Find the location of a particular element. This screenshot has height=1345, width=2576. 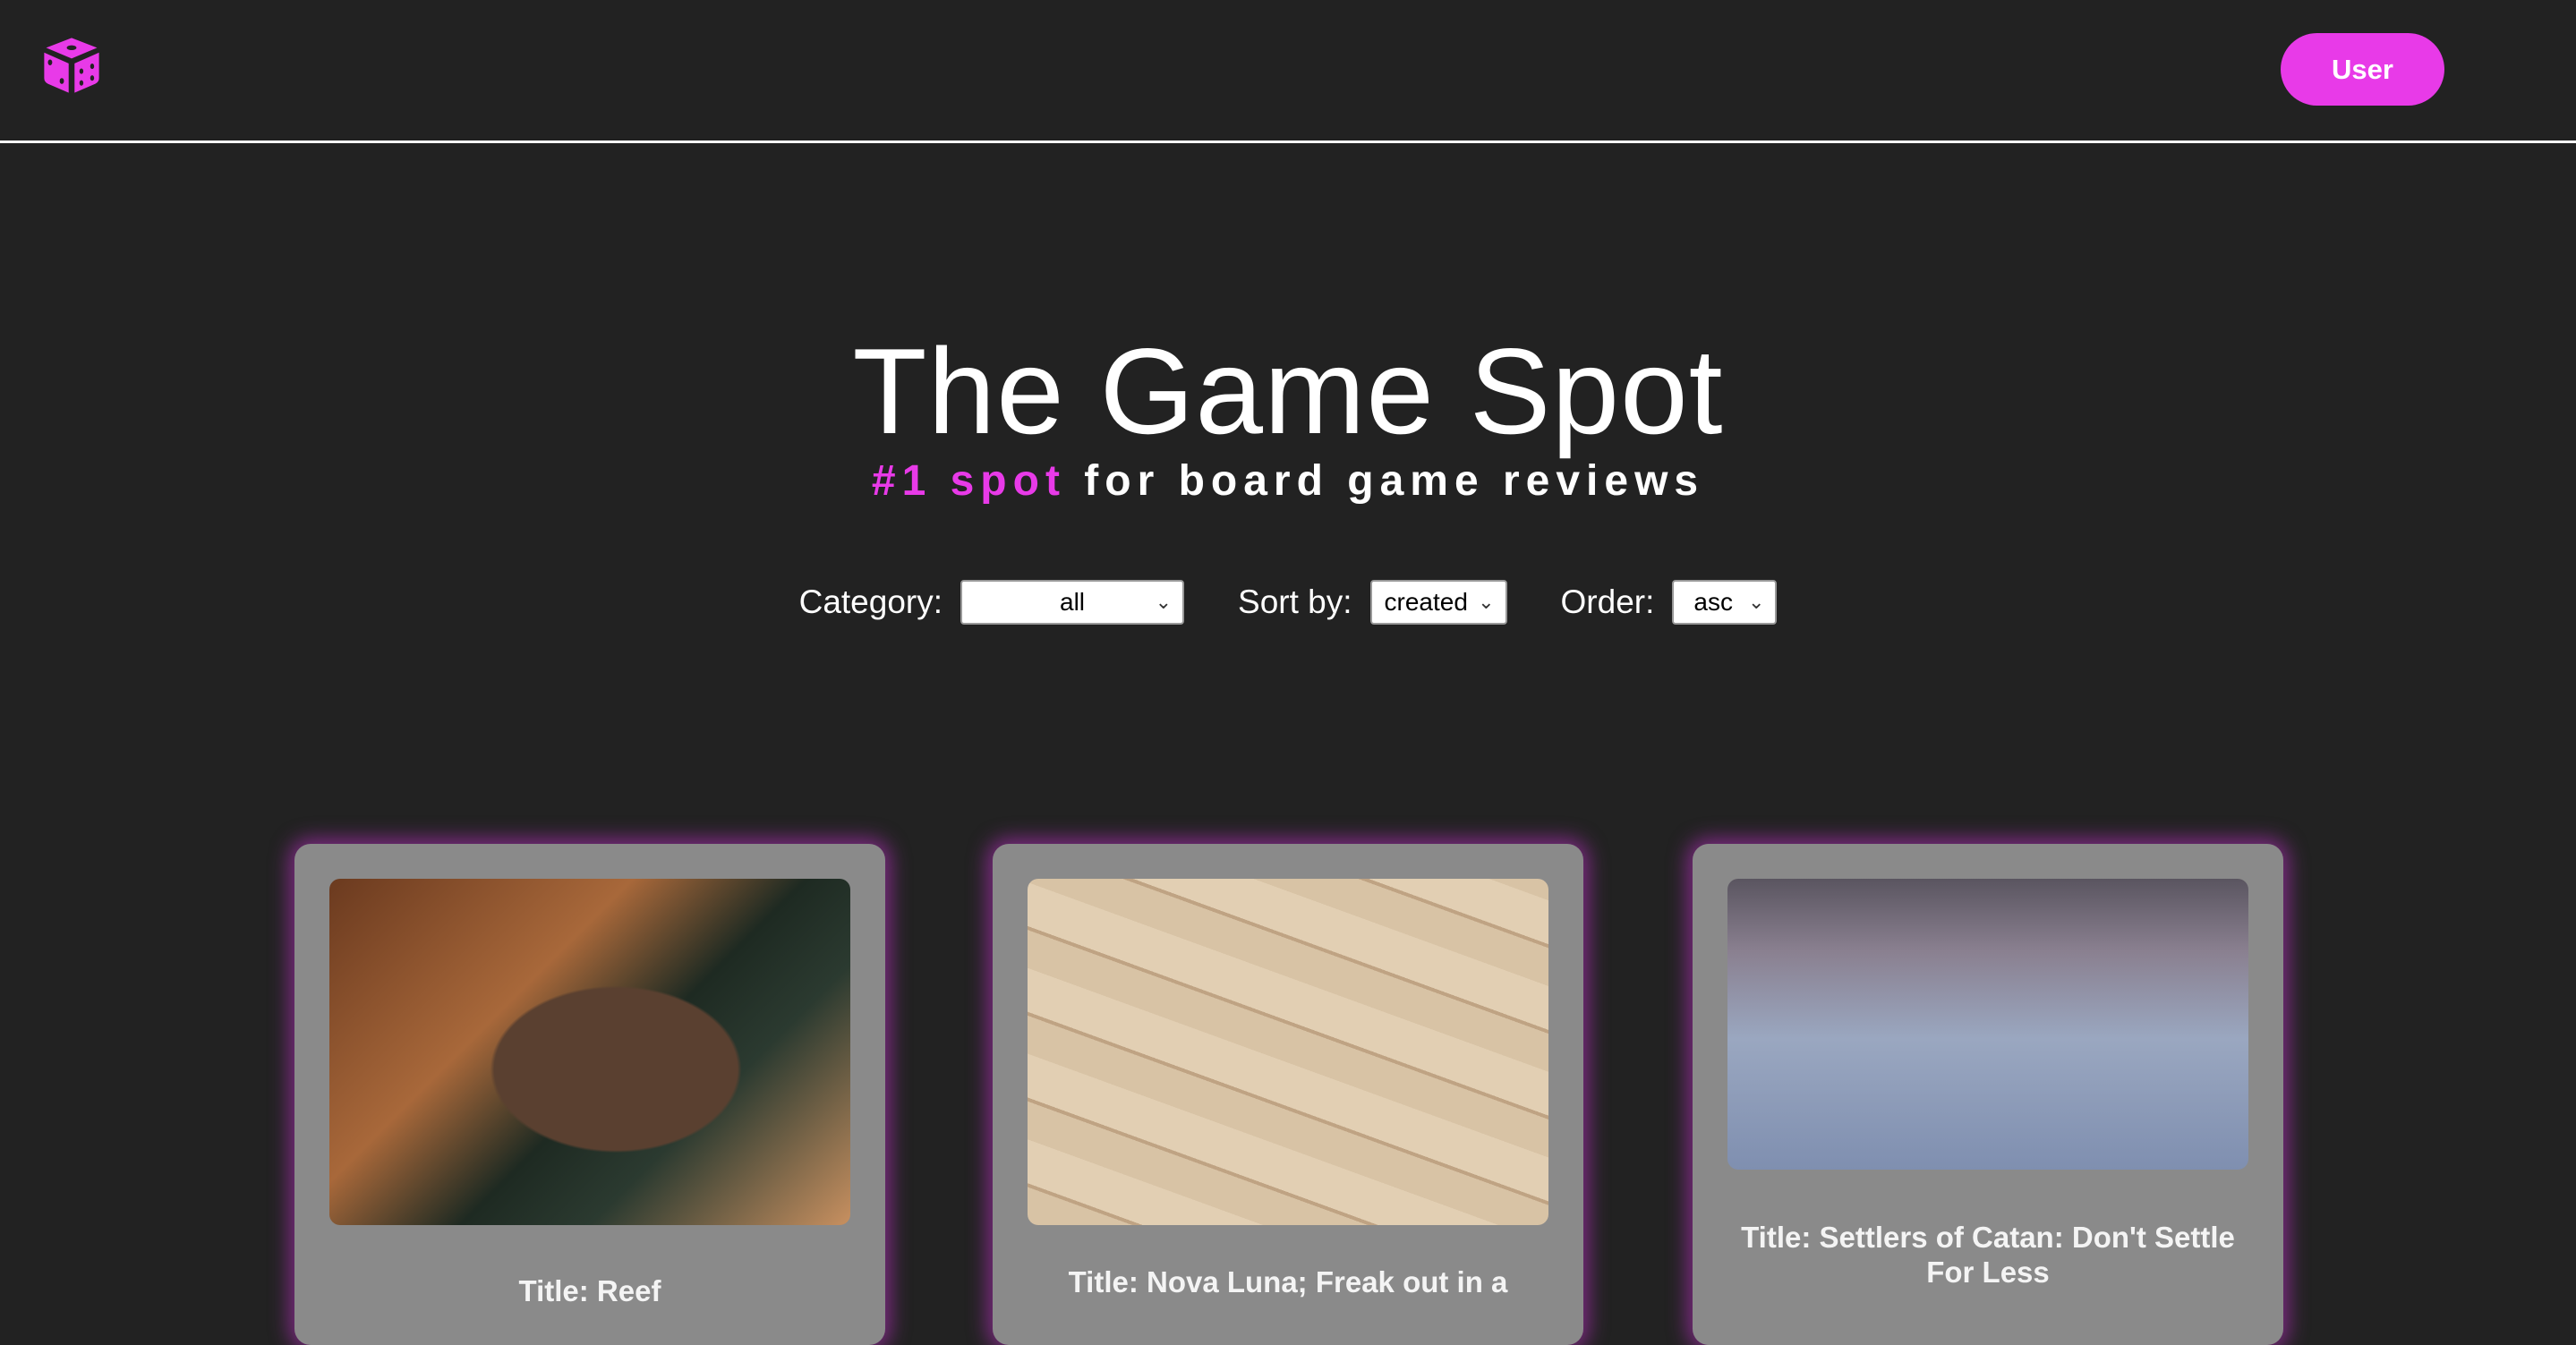

order-value: asc is located at coordinates (1713, 602).